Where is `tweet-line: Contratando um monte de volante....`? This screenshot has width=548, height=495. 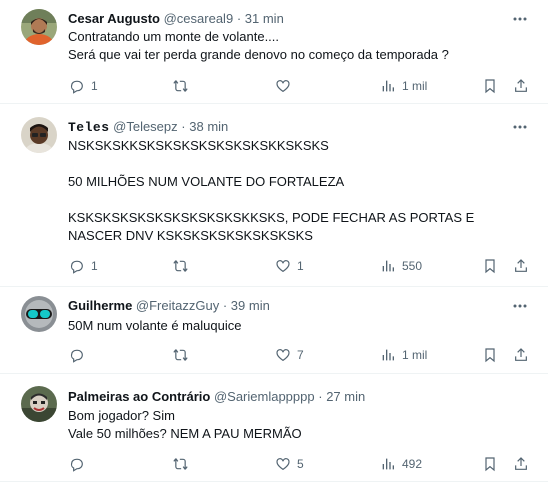
tweet-line: Contratando um monte de volante.... is located at coordinates (174, 36).